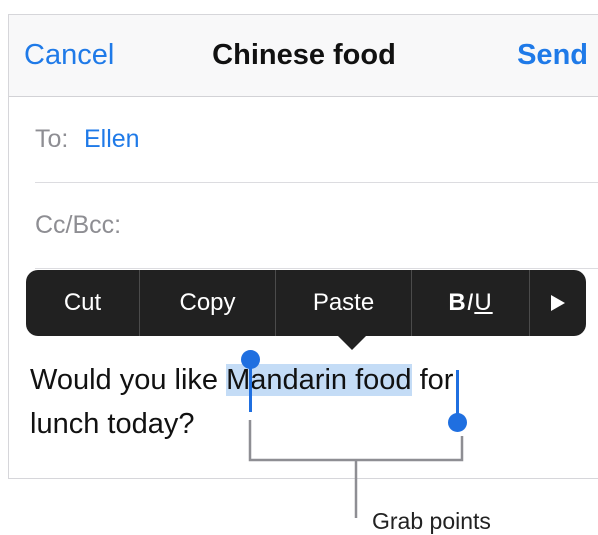 The image size is (598, 535). Describe the element at coordinates (431, 521) in the screenshot. I see `grab-points-label: Grab points` at that location.